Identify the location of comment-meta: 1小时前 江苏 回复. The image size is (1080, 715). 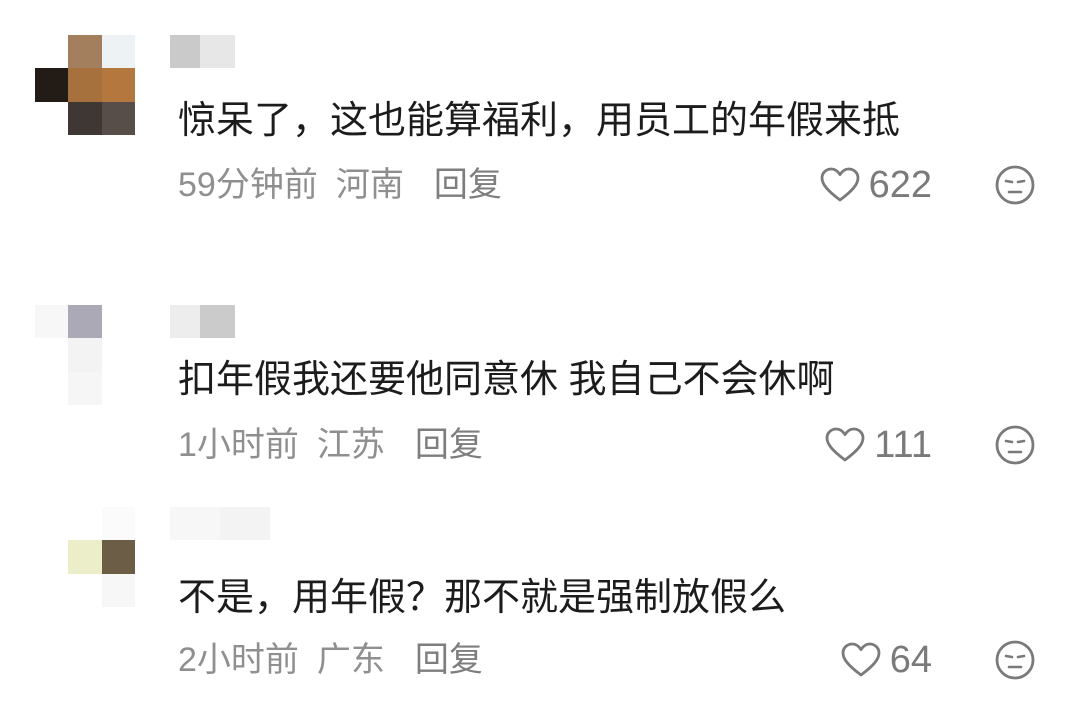
(330, 445).